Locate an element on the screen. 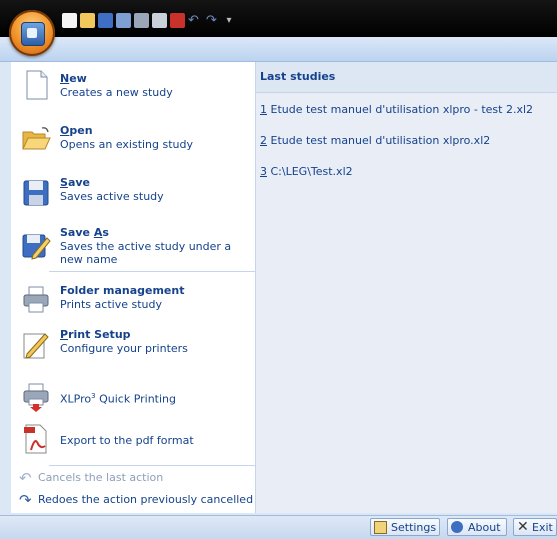  about-button: About is located at coordinates (477, 527).